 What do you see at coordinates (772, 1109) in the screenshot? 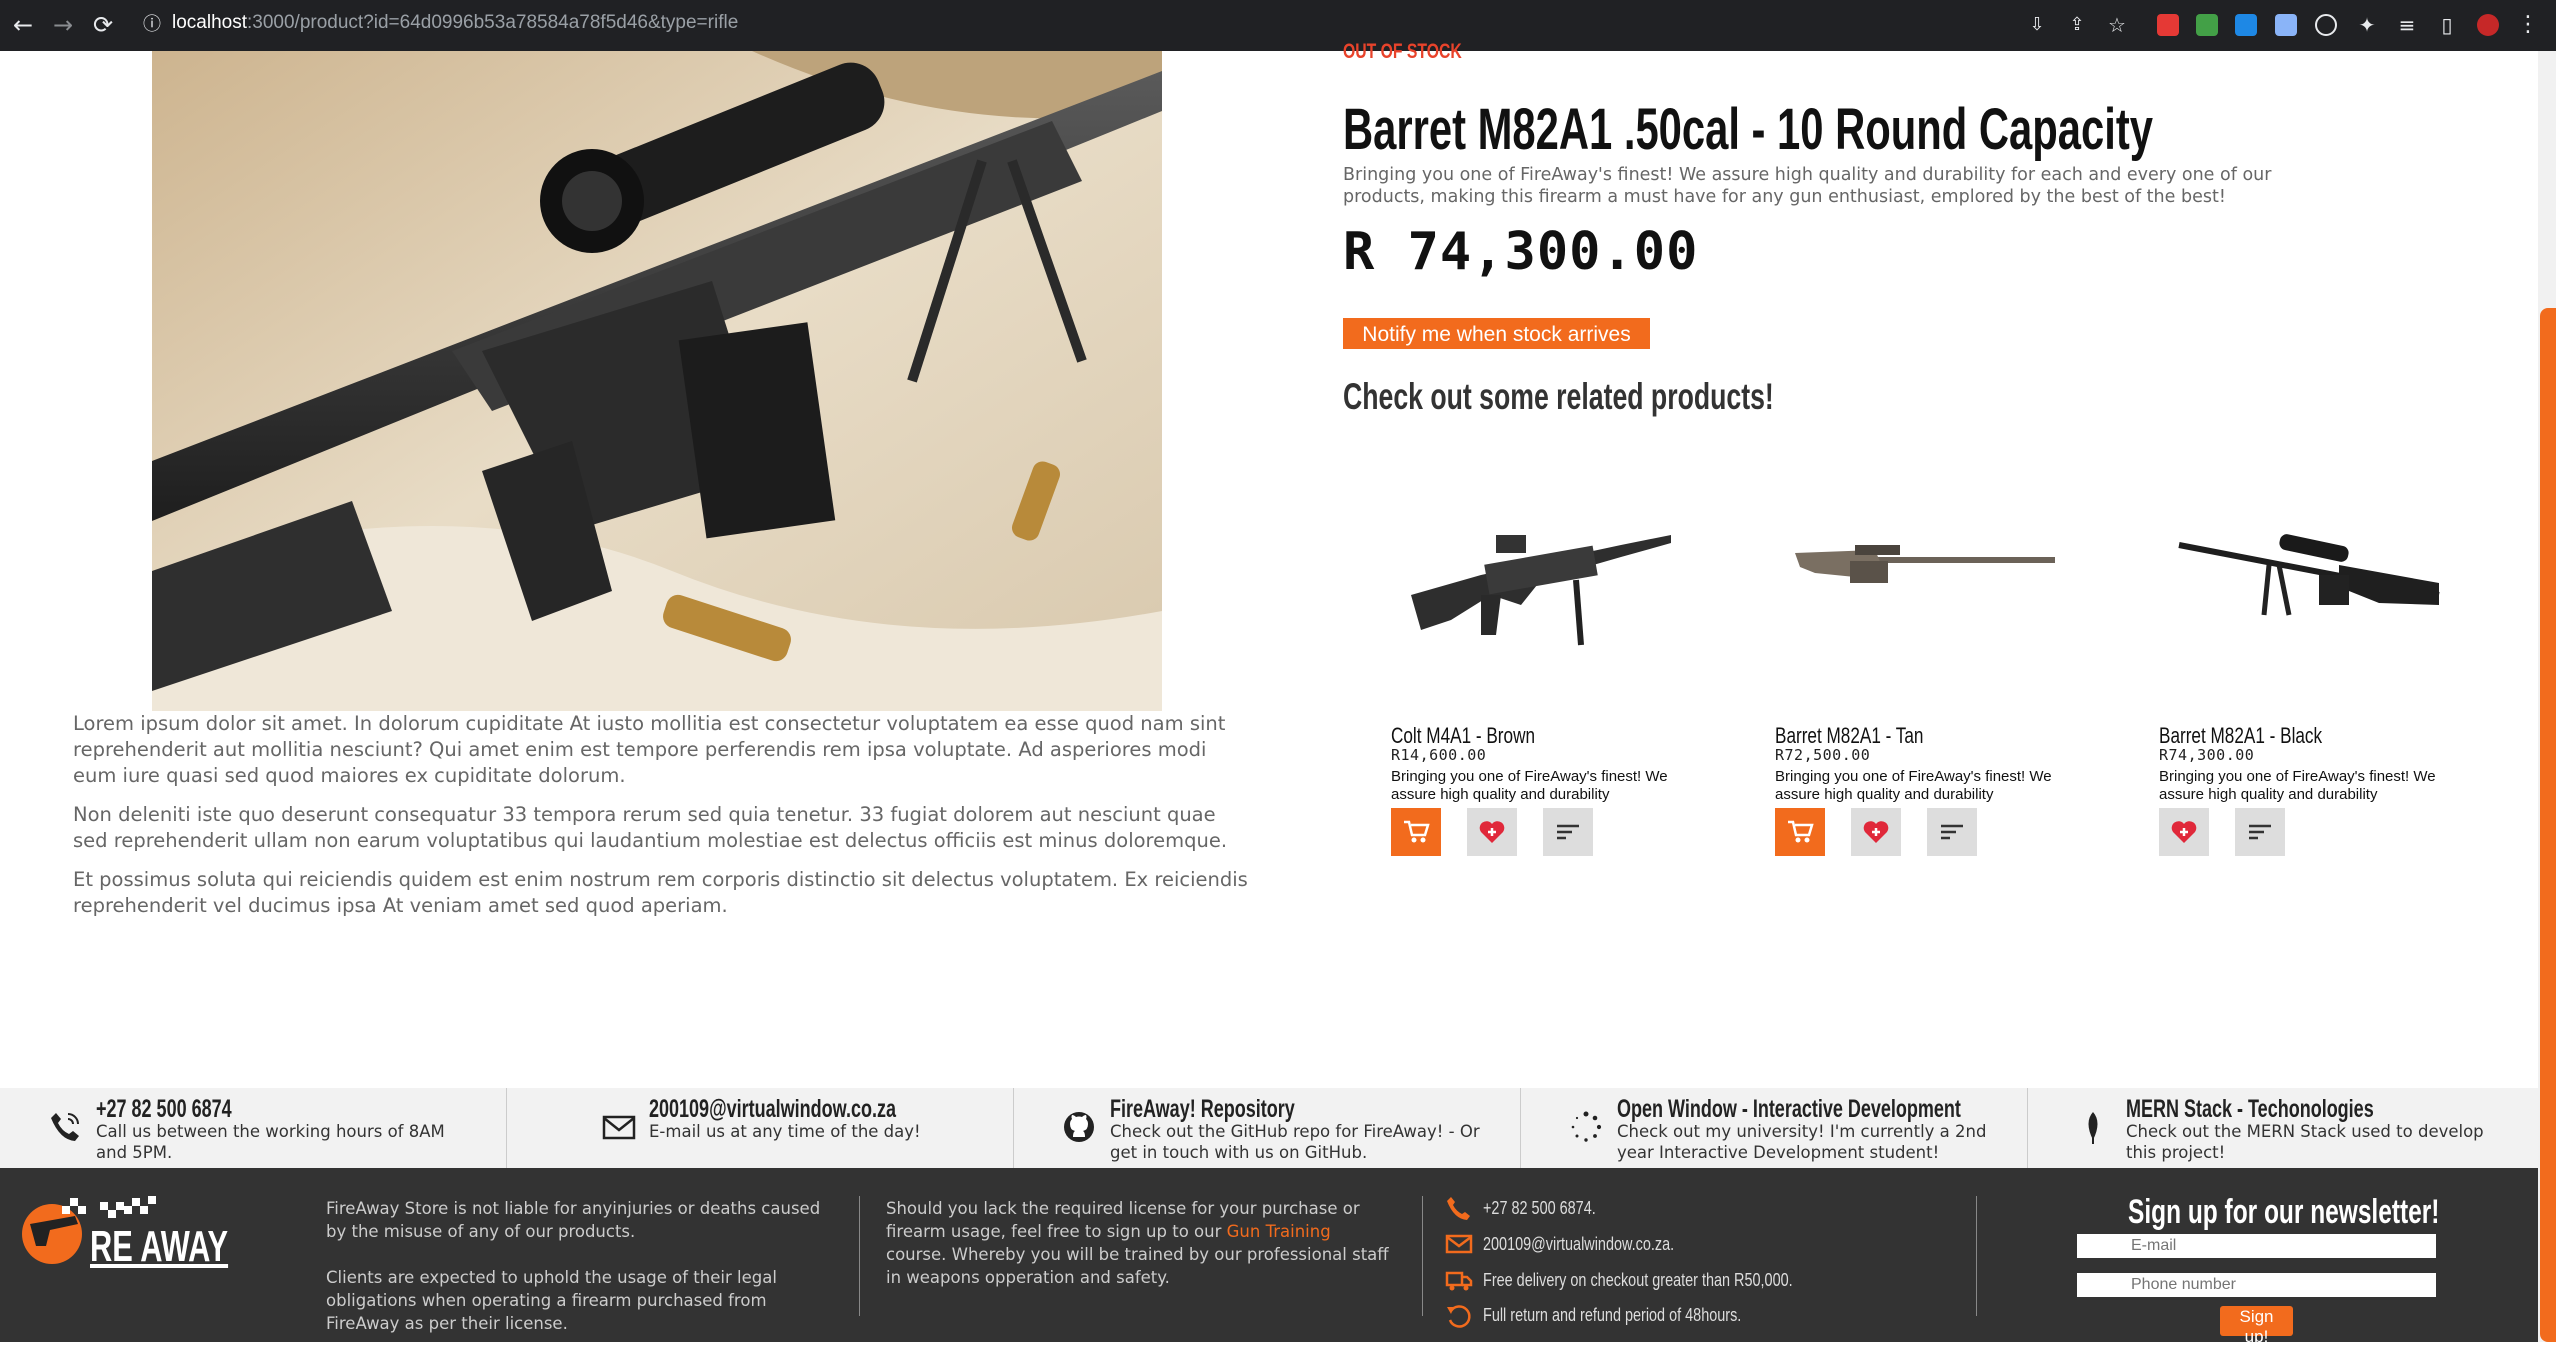
I see `contact-title: 200109@virtualwindow.co.za` at bounding box center [772, 1109].